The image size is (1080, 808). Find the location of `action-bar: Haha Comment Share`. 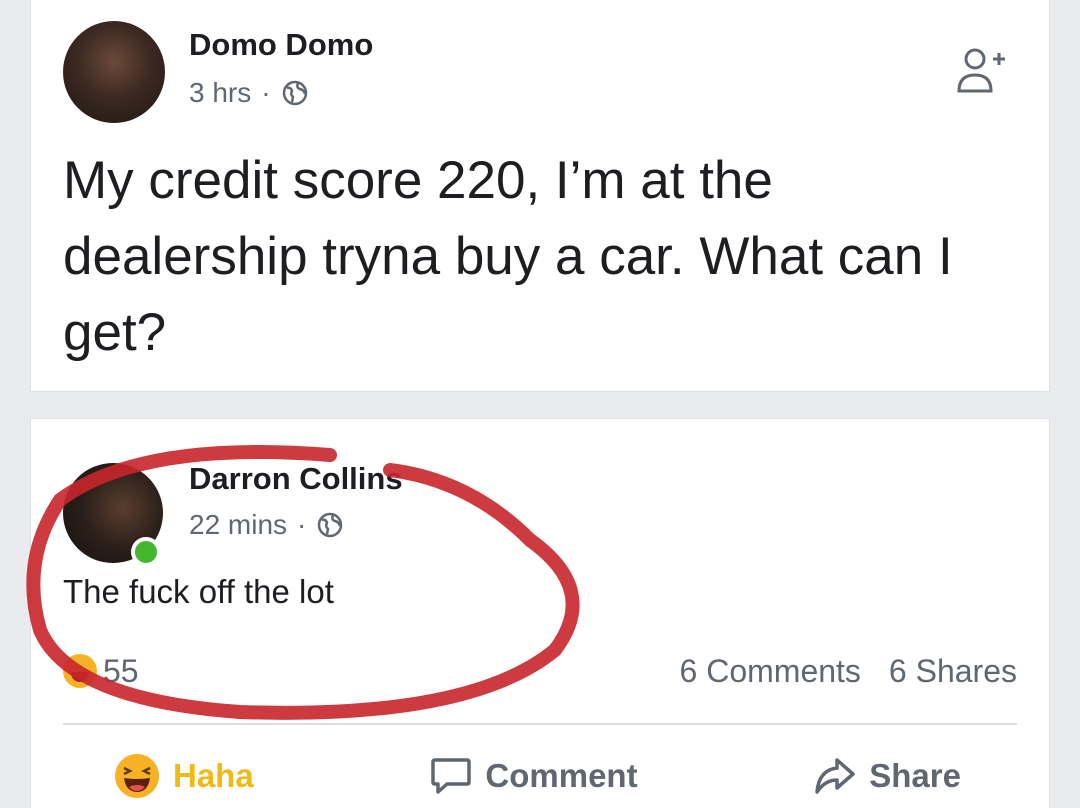

action-bar: Haha Comment Share is located at coordinates (540, 776).